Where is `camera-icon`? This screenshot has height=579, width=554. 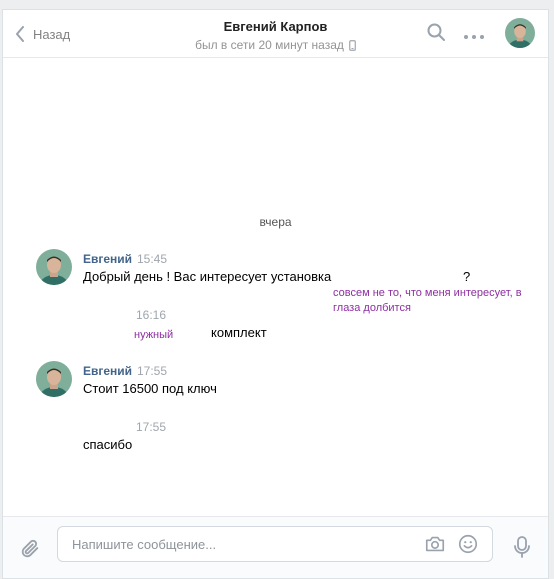 camera-icon is located at coordinates (435, 544).